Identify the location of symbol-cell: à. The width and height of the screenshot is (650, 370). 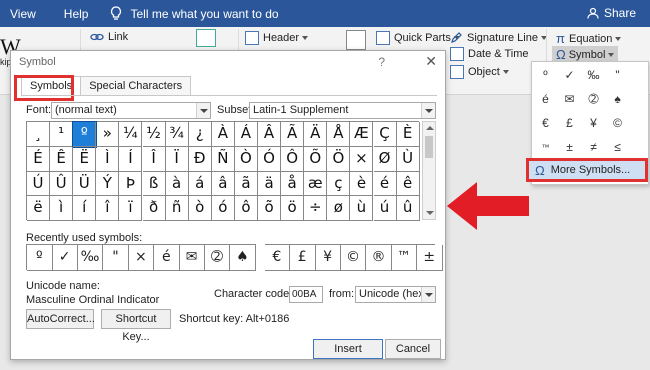
(177, 184).